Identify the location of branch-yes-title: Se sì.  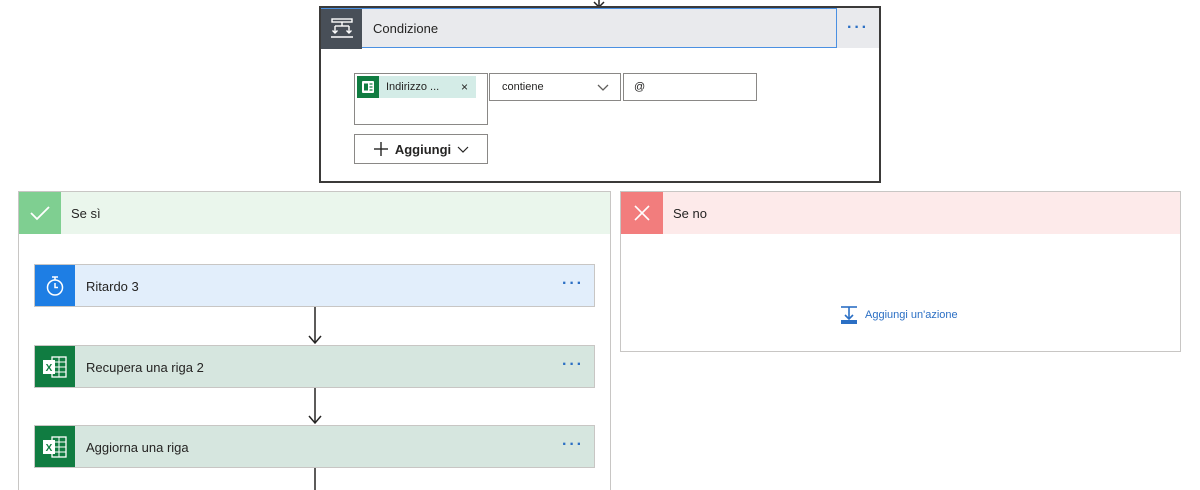
(86, 213).